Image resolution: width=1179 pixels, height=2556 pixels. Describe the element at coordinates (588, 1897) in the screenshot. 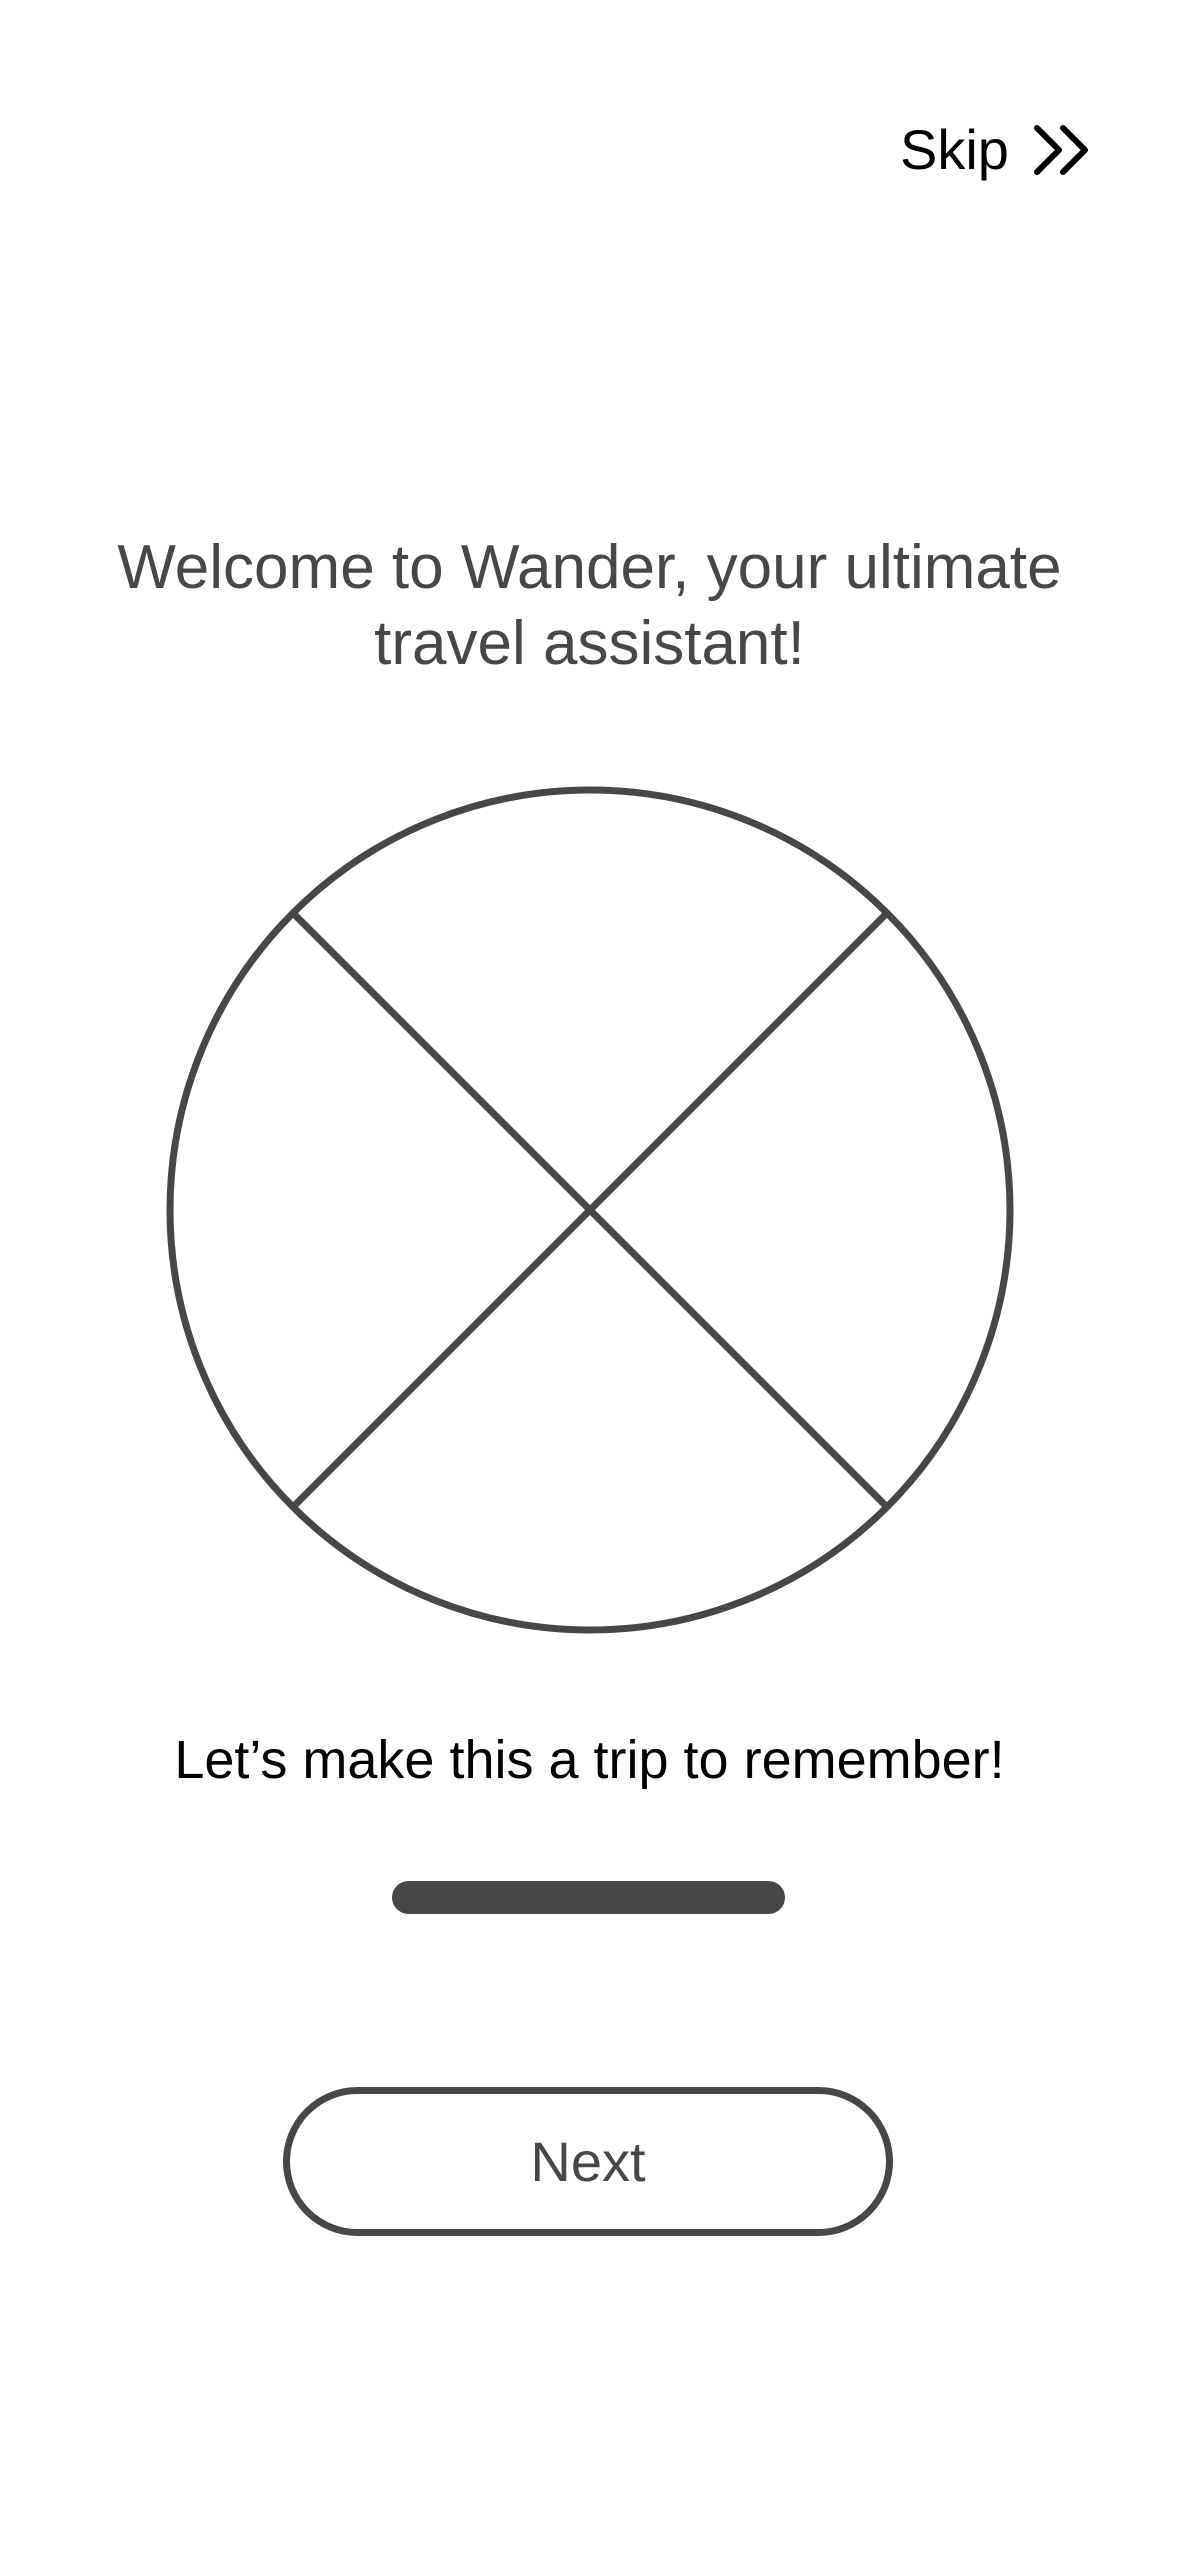

I see `page-indicator` at that location.